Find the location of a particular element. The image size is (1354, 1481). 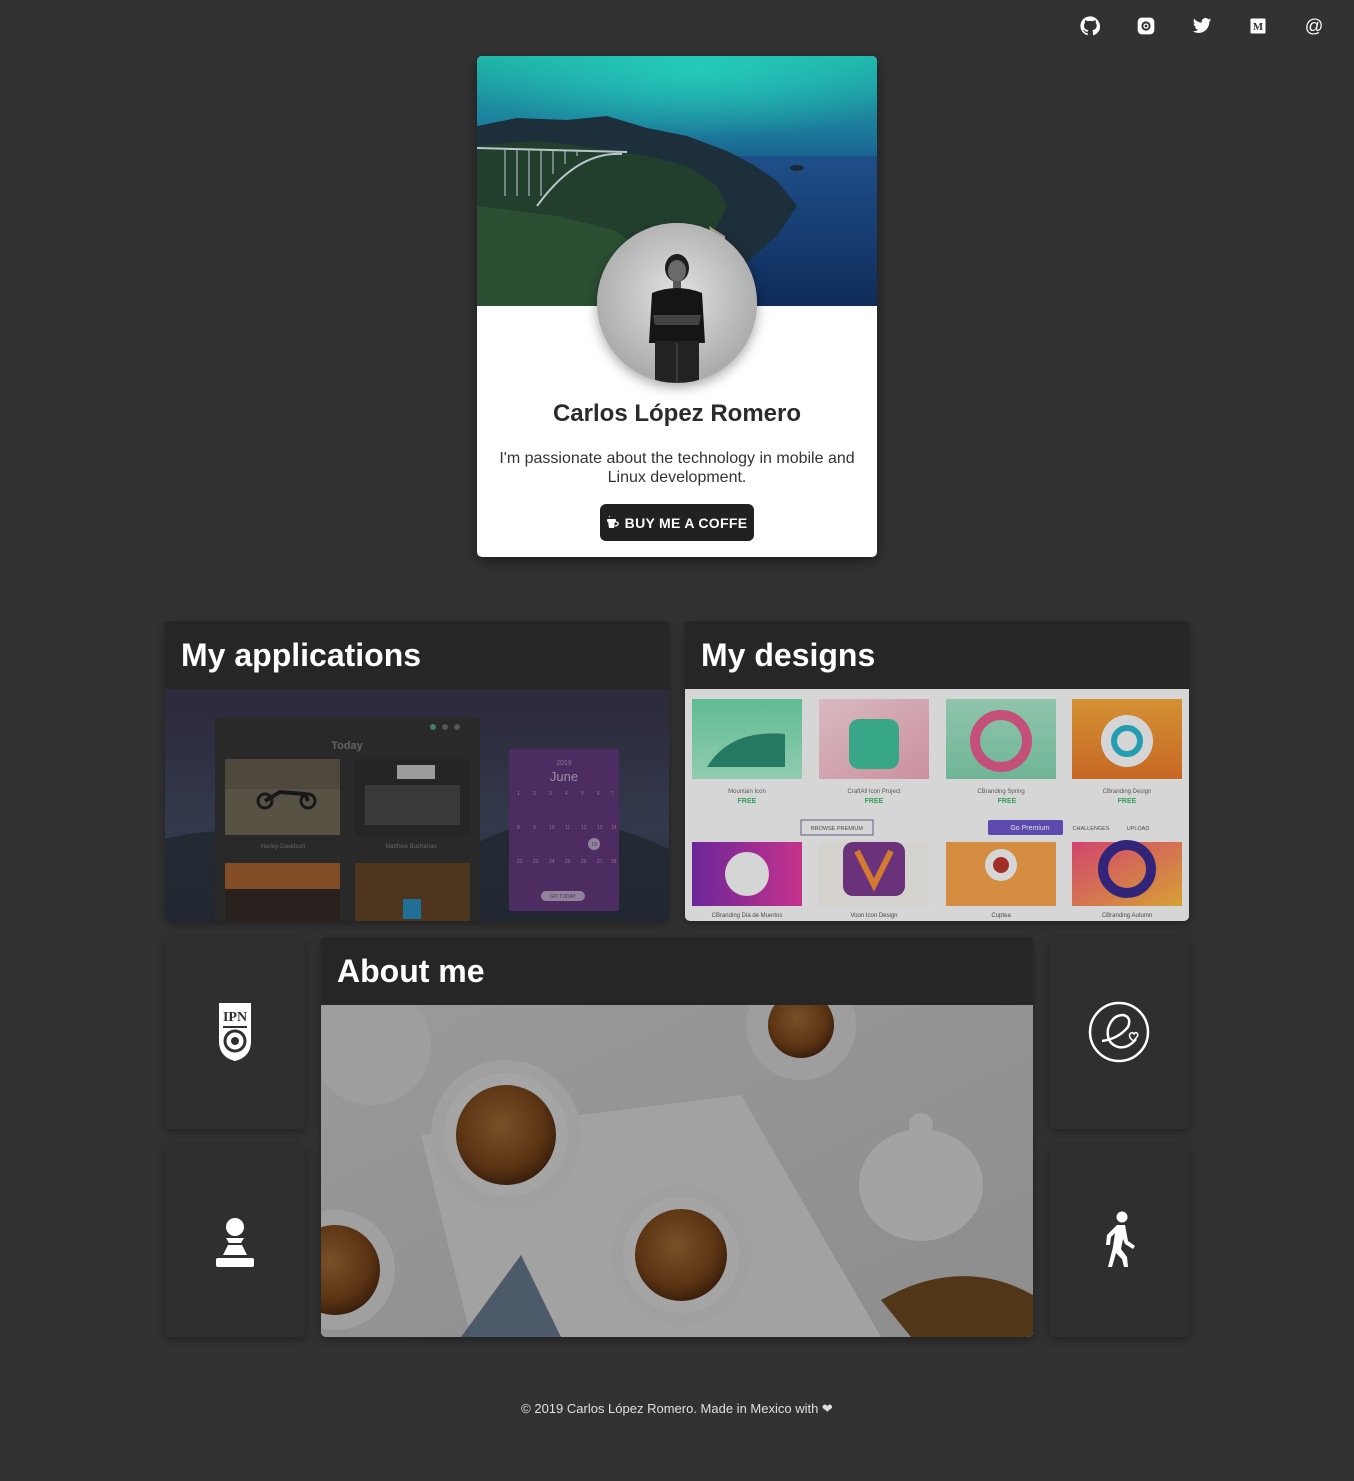

social-links: M @ is located at coordinates (1202, 26).